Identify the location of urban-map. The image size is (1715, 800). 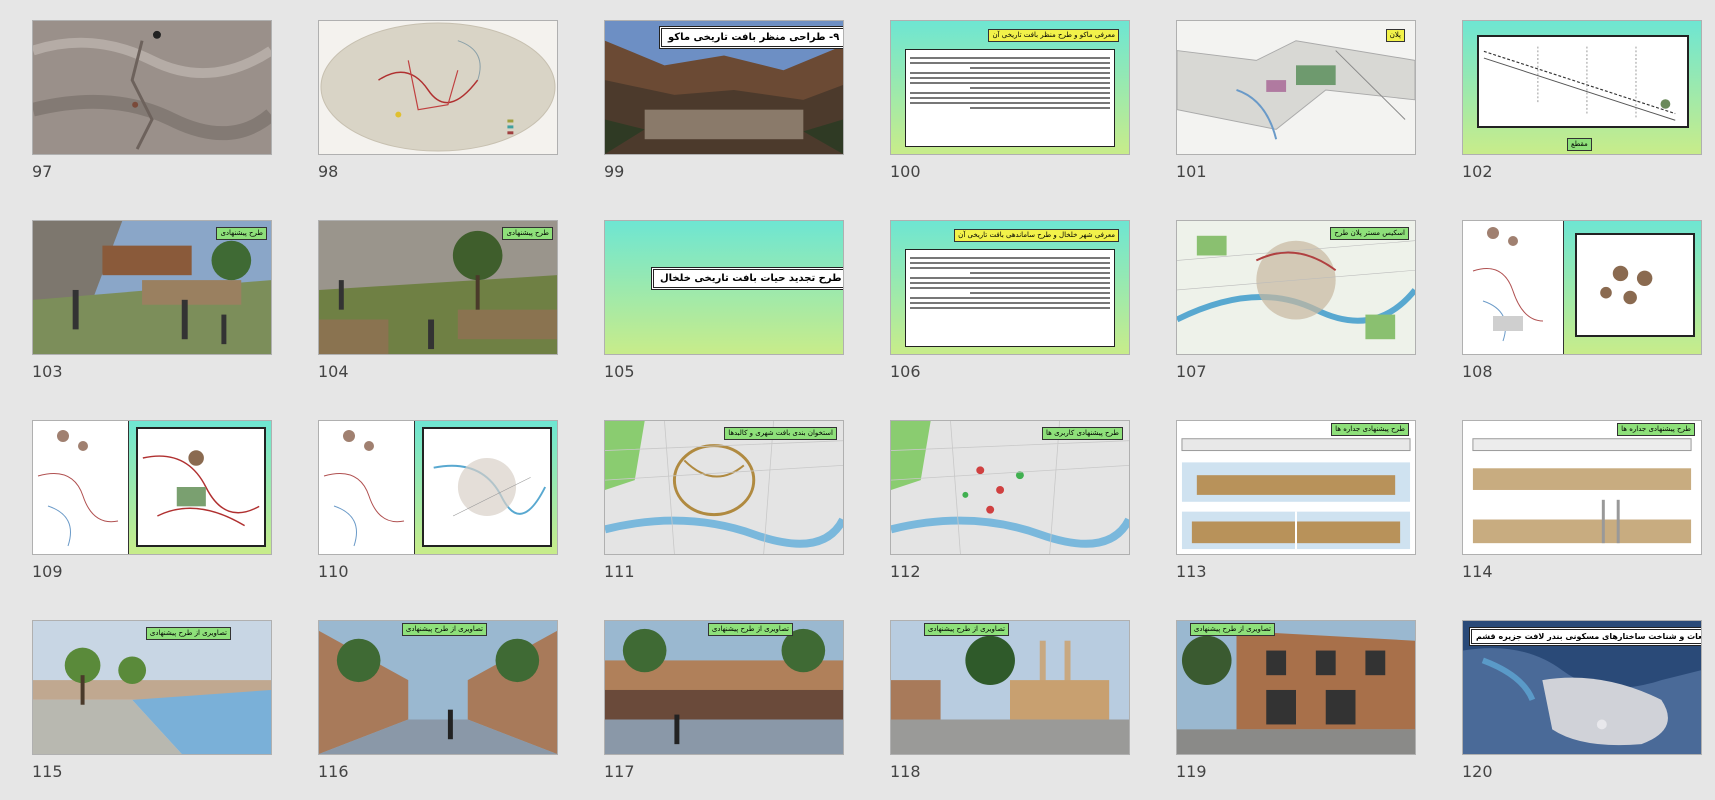
(724, 487).